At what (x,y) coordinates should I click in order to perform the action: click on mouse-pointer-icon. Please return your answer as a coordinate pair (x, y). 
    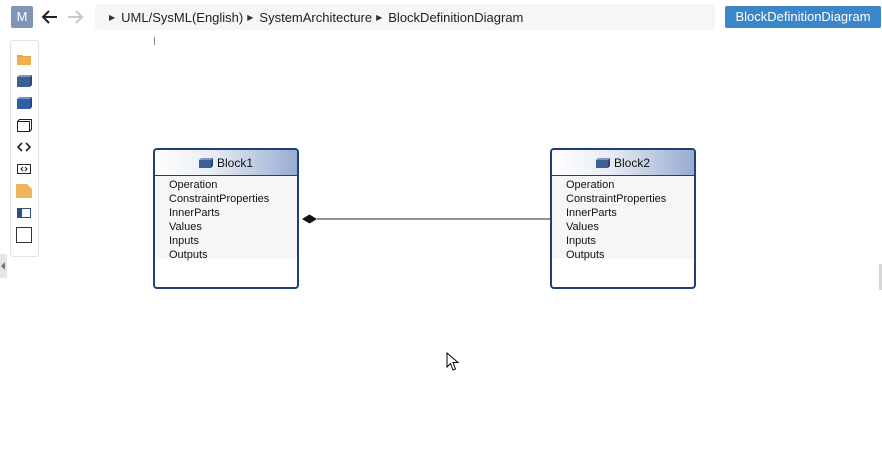
    Looking at the image, I should click on (453, 364).